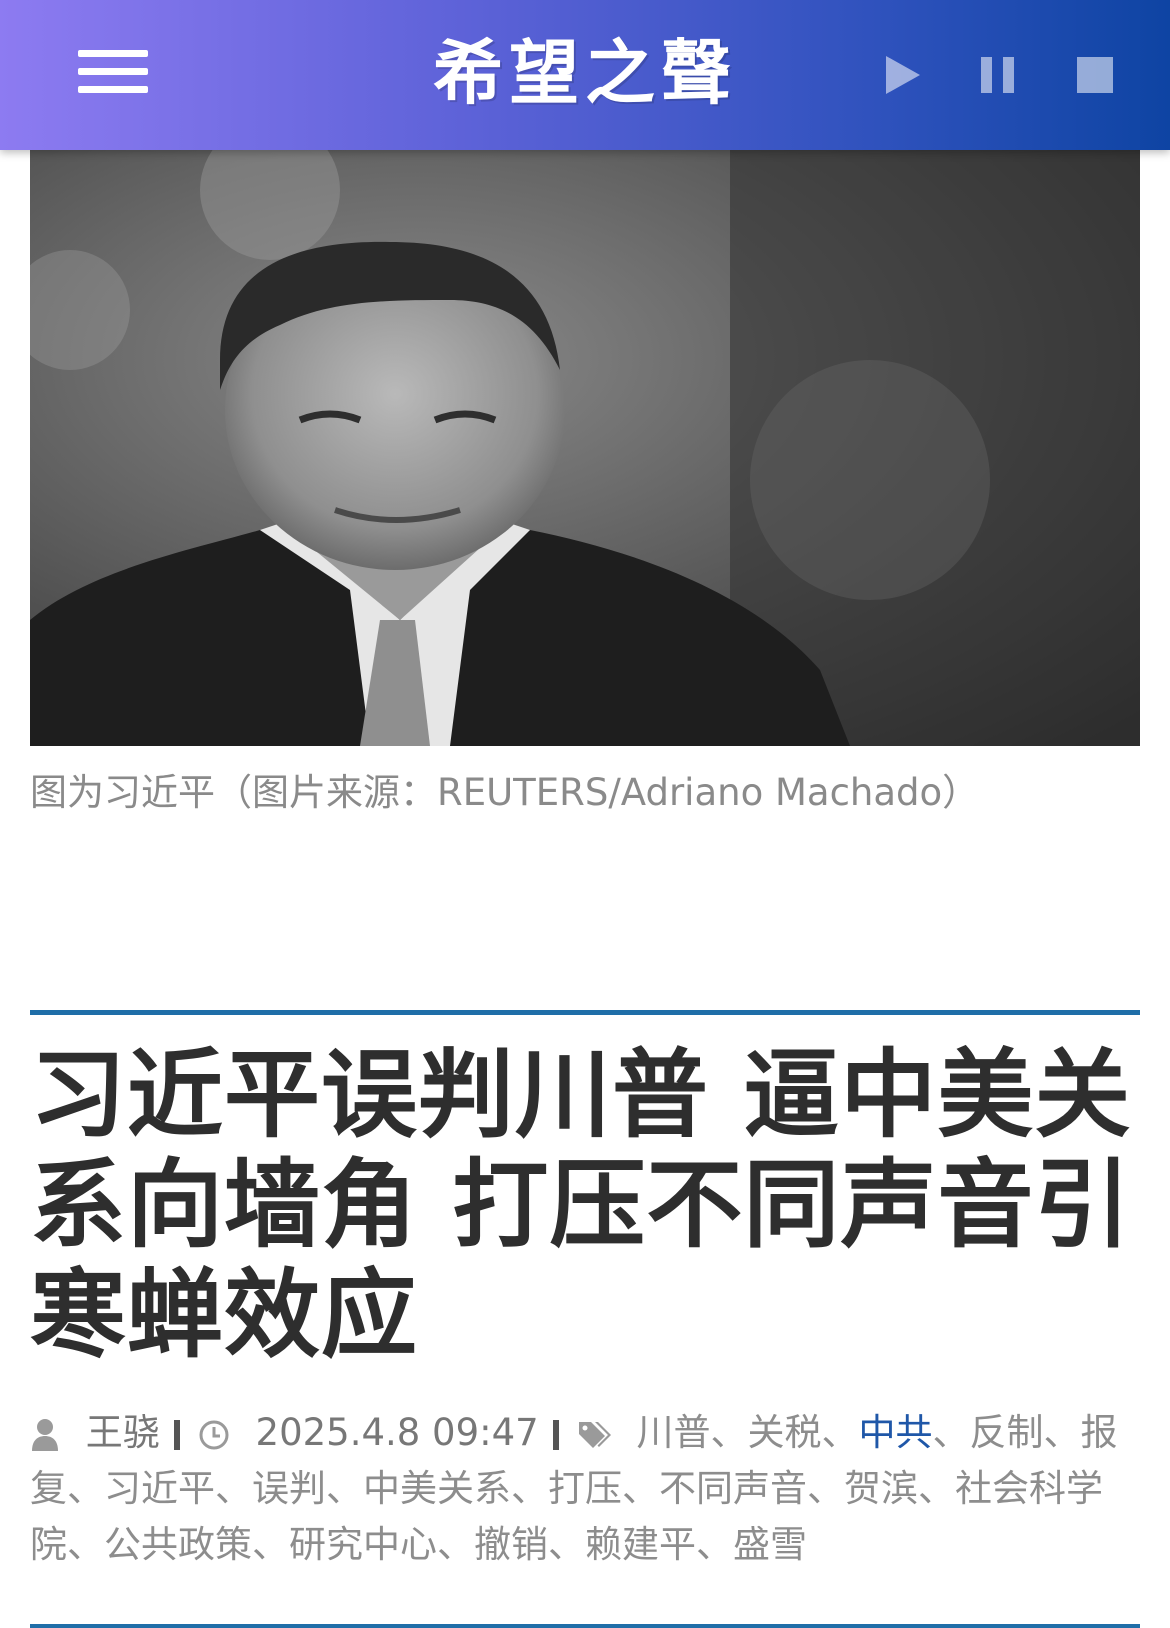 This screenshot has height=1628, width=1170. Describe the element at coordinates (594, 1434) in the screenshot. I see `tags-icon` at that location.